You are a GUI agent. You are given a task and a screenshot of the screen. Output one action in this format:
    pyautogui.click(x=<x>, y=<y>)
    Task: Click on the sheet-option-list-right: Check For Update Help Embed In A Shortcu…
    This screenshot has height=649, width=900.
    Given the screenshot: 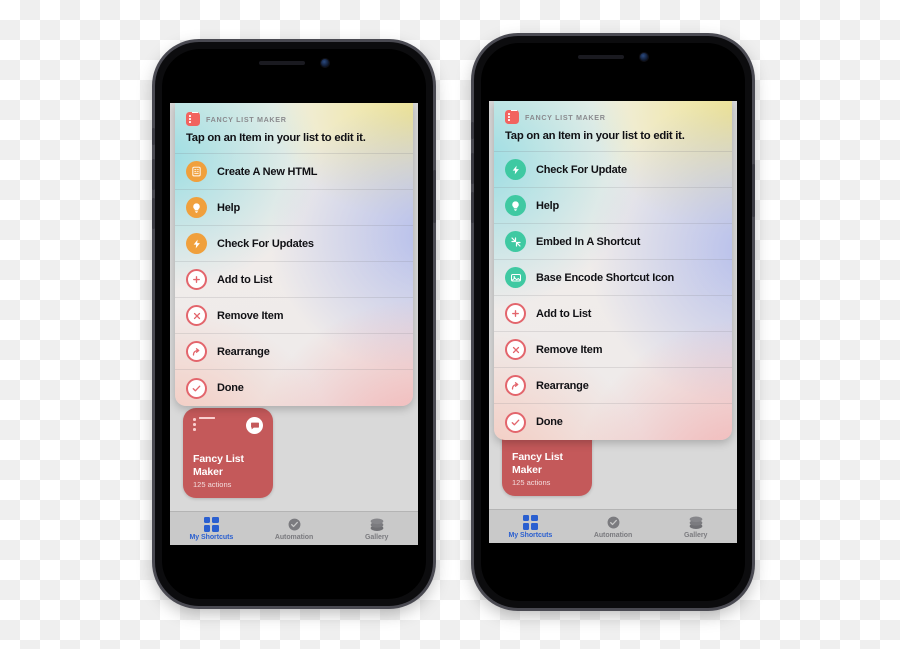 What is the action you would take?
    pyautogui.click(x=613, y=295)
    